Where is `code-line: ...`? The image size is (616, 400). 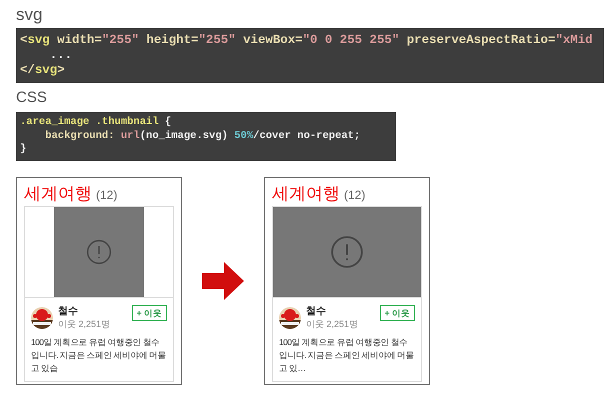
code-line: ... is located at coordinates (61, 55).